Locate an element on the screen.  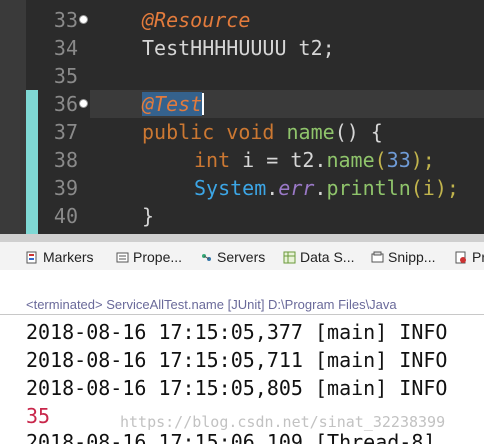
annotation-token: @Resource is located at coordinates (196, 20).